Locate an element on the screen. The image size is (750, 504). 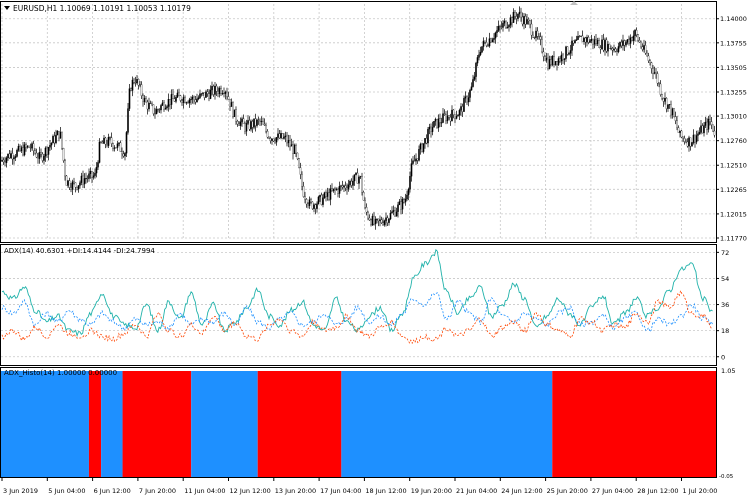
histo-bar-bear is located at coordinates (157, 424).